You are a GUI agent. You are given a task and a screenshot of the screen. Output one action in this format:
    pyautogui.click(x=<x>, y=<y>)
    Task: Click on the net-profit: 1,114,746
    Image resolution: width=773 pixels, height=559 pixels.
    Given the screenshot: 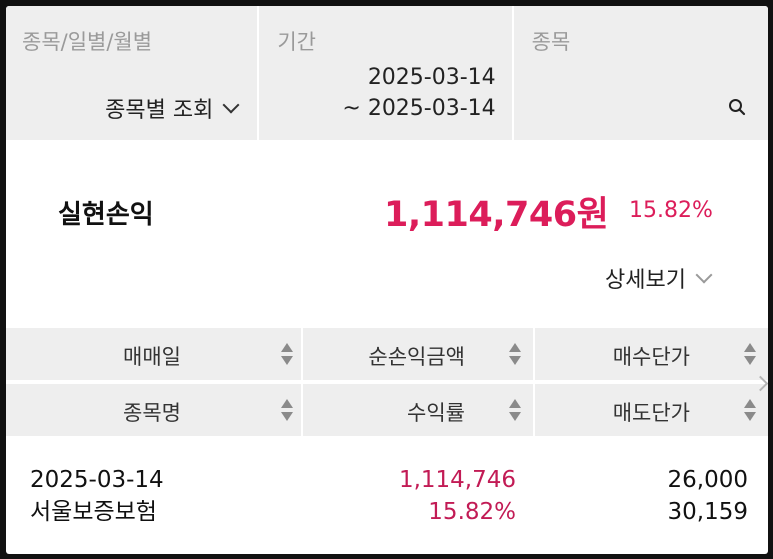 What is the action you would take?
    pyautogui.click(x=457, y=480)
    